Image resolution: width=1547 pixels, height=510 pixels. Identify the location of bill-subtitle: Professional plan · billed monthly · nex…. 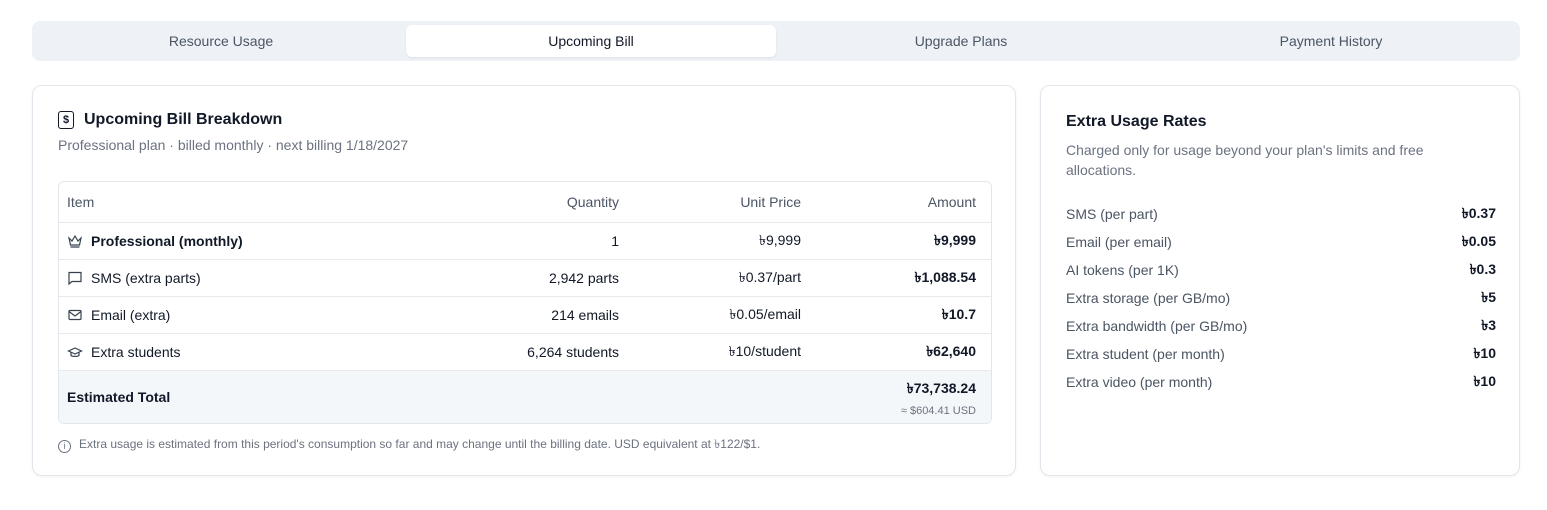
(233, 145).